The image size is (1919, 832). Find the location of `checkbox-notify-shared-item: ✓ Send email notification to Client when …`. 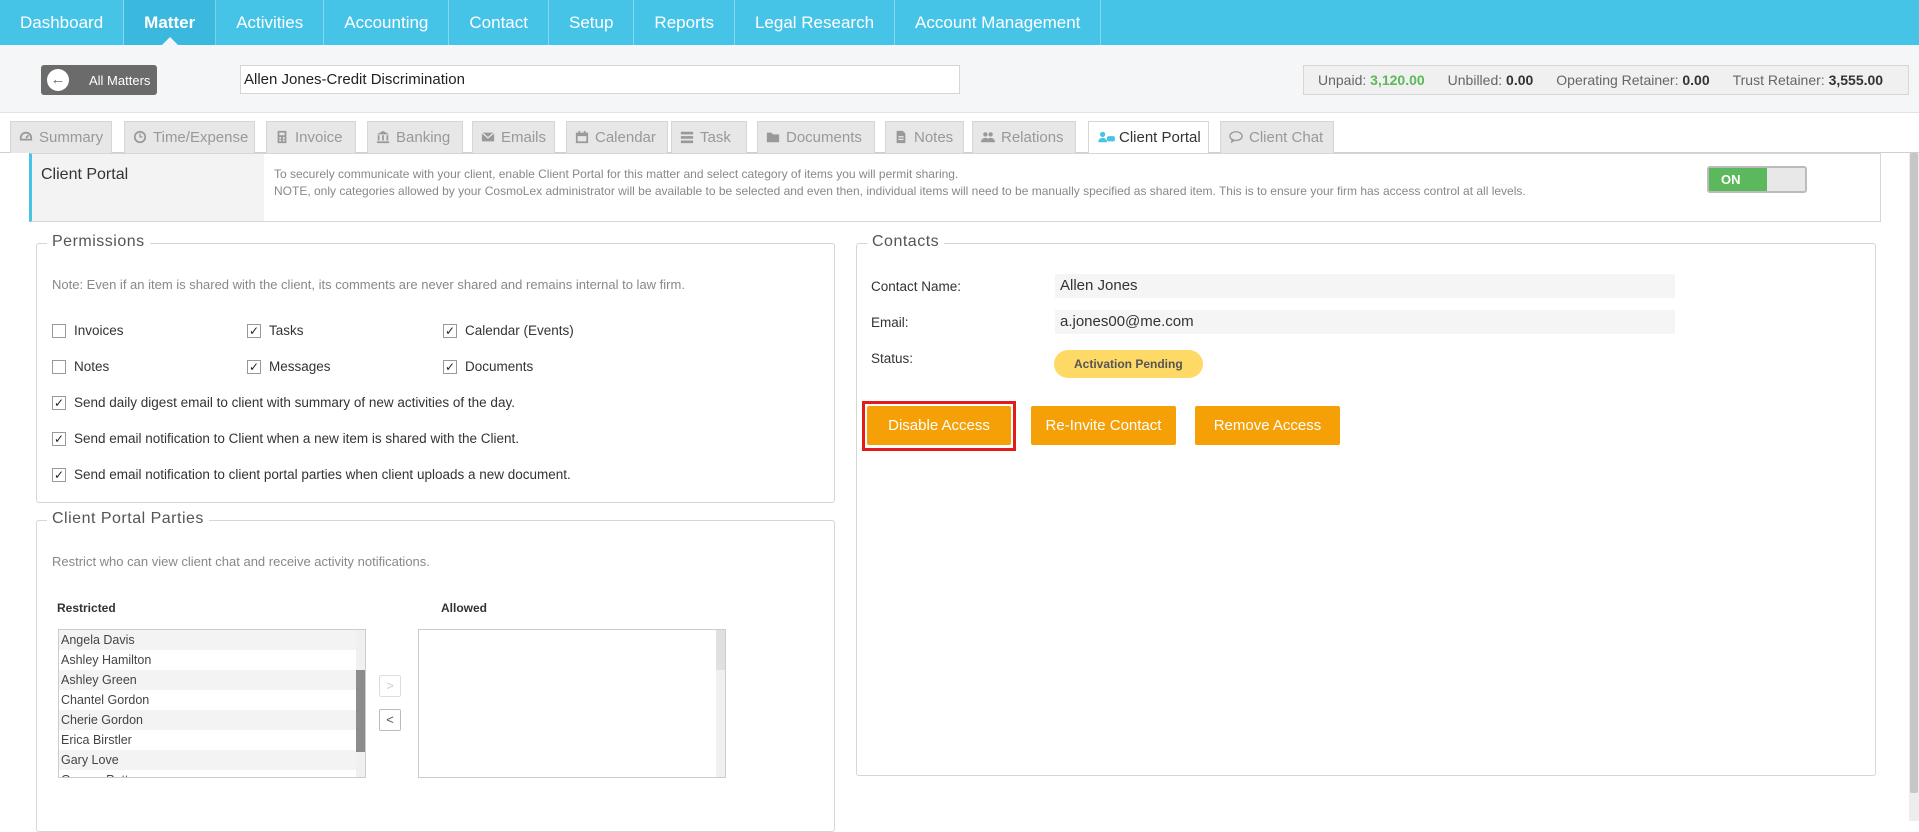

checkbox-notify-shared-item: ✓ Send email notification to Client when … is located at coordinates (285, 438).